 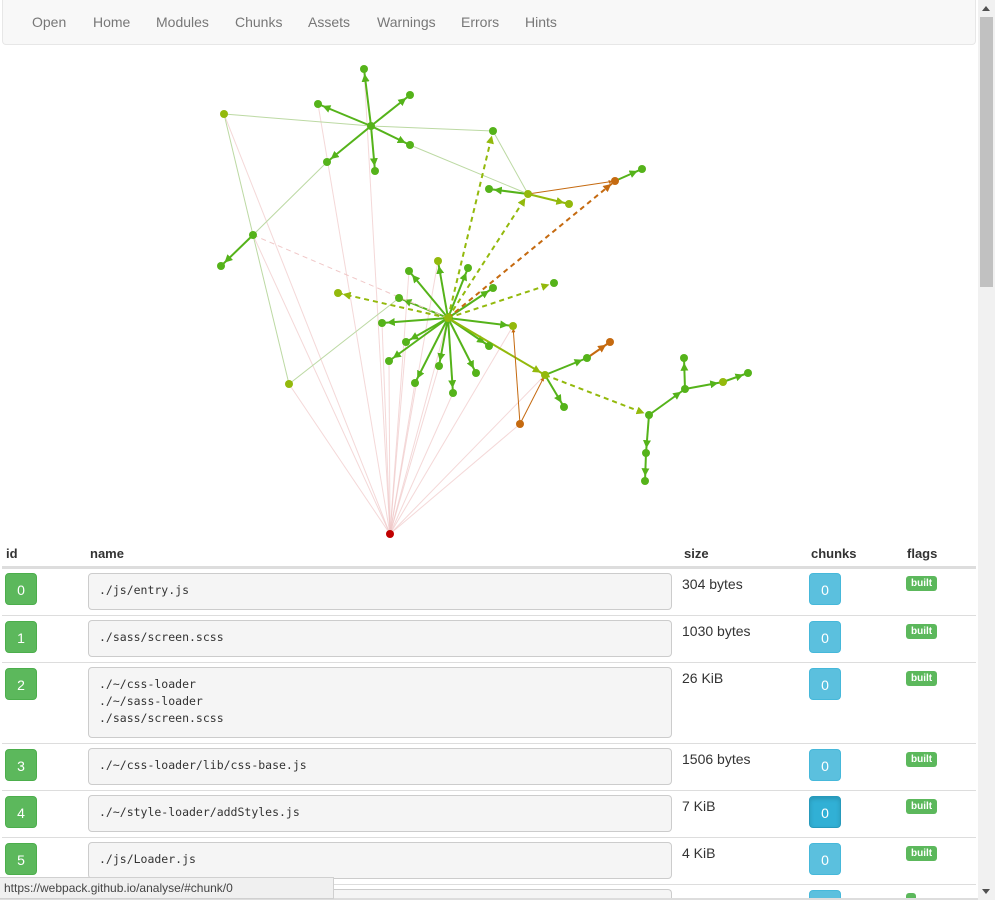 I want to click on nav-hints: Hints, so click(x=541, y=22).